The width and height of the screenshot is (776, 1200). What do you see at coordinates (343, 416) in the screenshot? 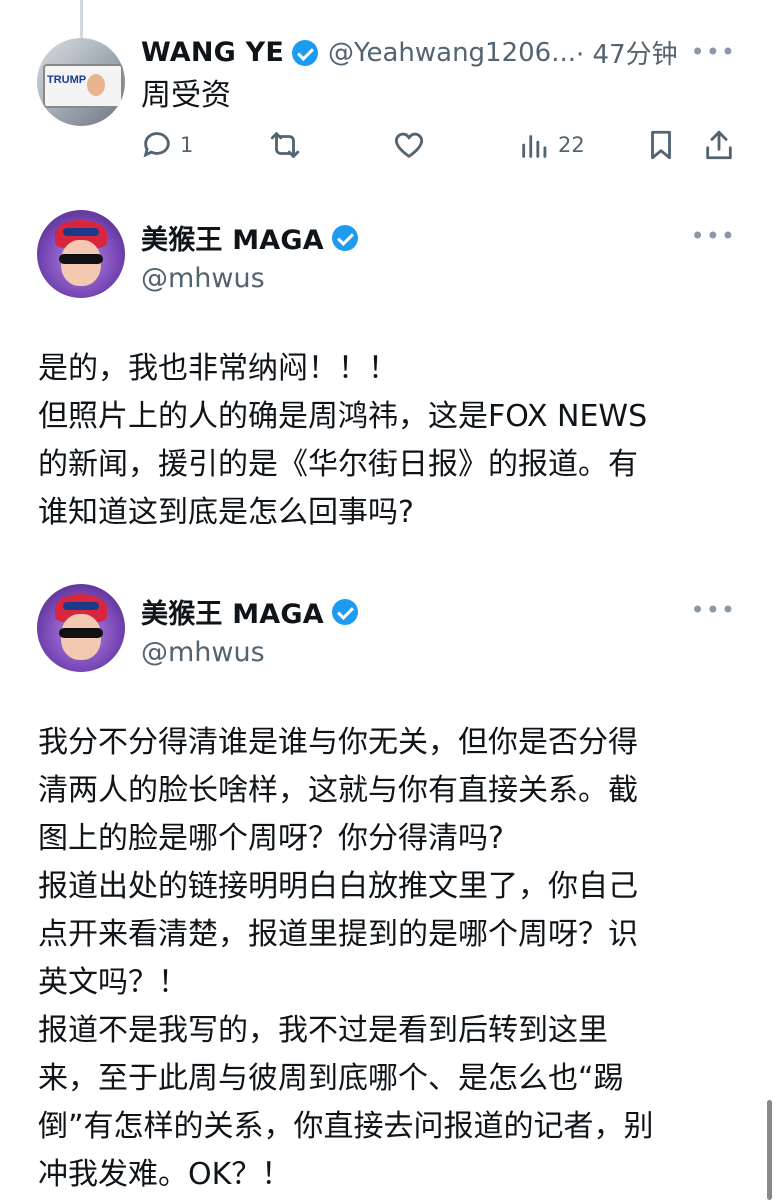
I see `text-line: 但照片上的人的确是周鸿祎，这是FOX NEWS` at bounding box center [343, 416].